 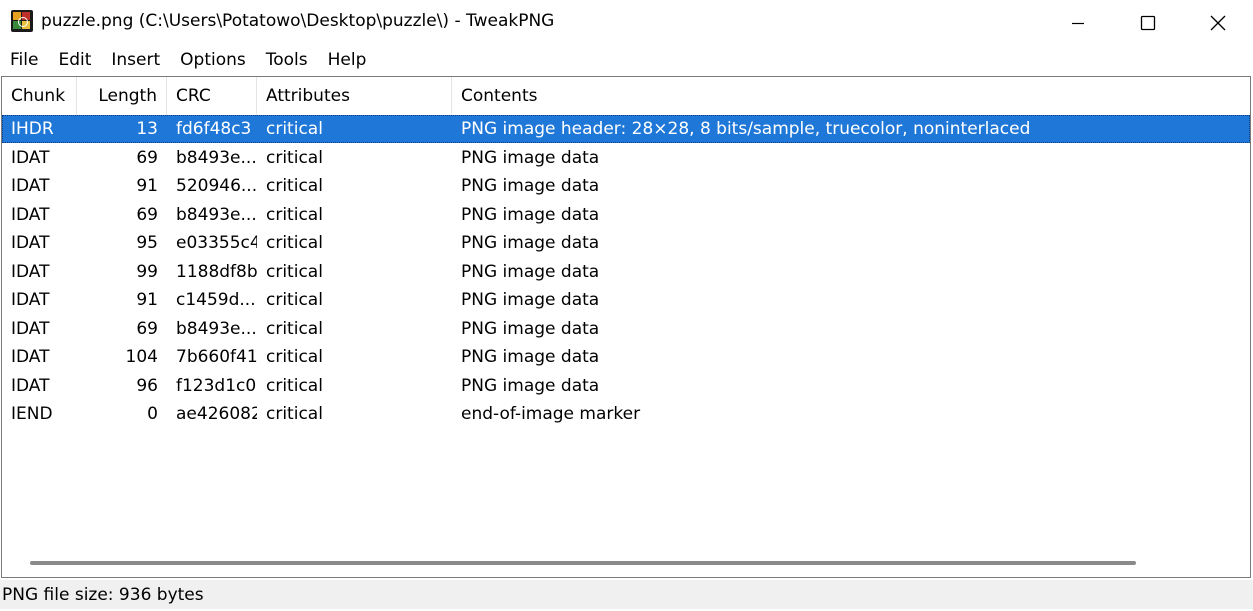 I want to click on cell-length: 99, so click(x=147, y=271).